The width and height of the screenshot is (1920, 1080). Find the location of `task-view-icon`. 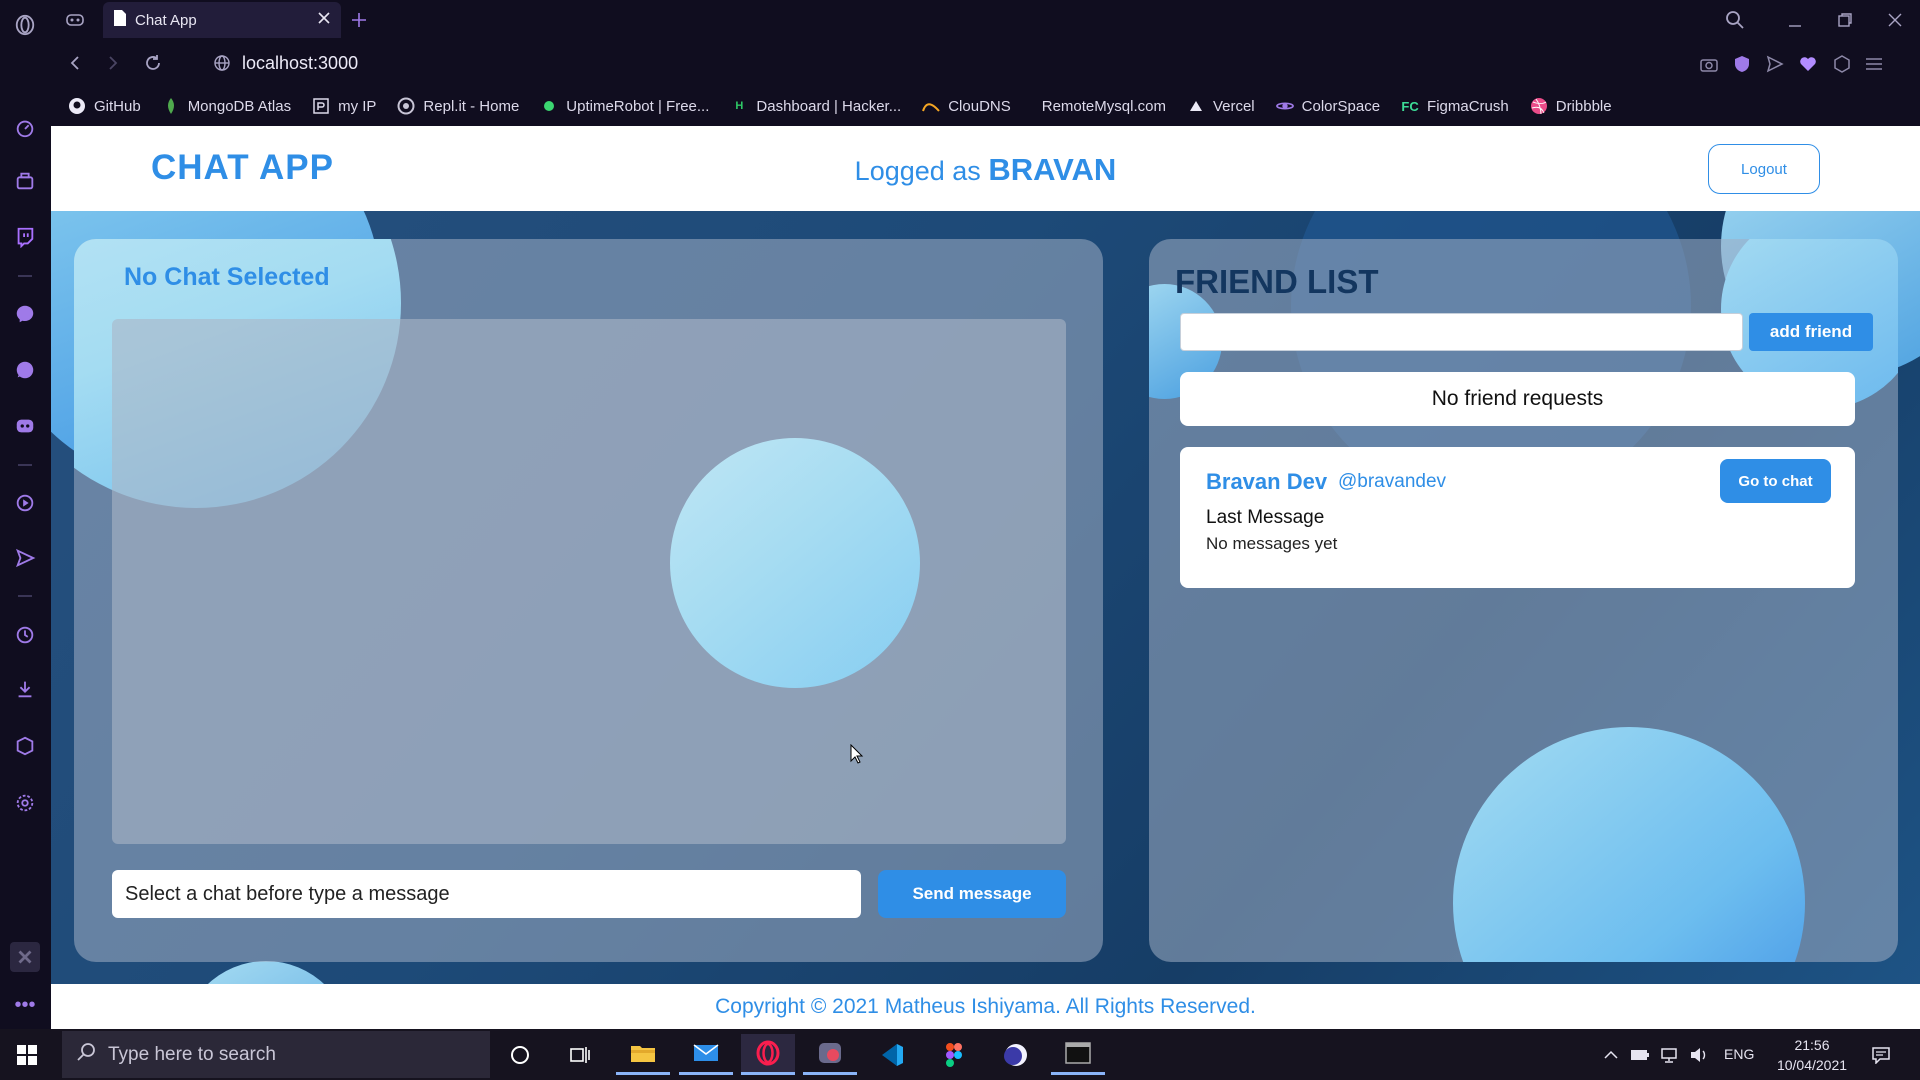

task-view-icon is located at coordinates (580, 1054).